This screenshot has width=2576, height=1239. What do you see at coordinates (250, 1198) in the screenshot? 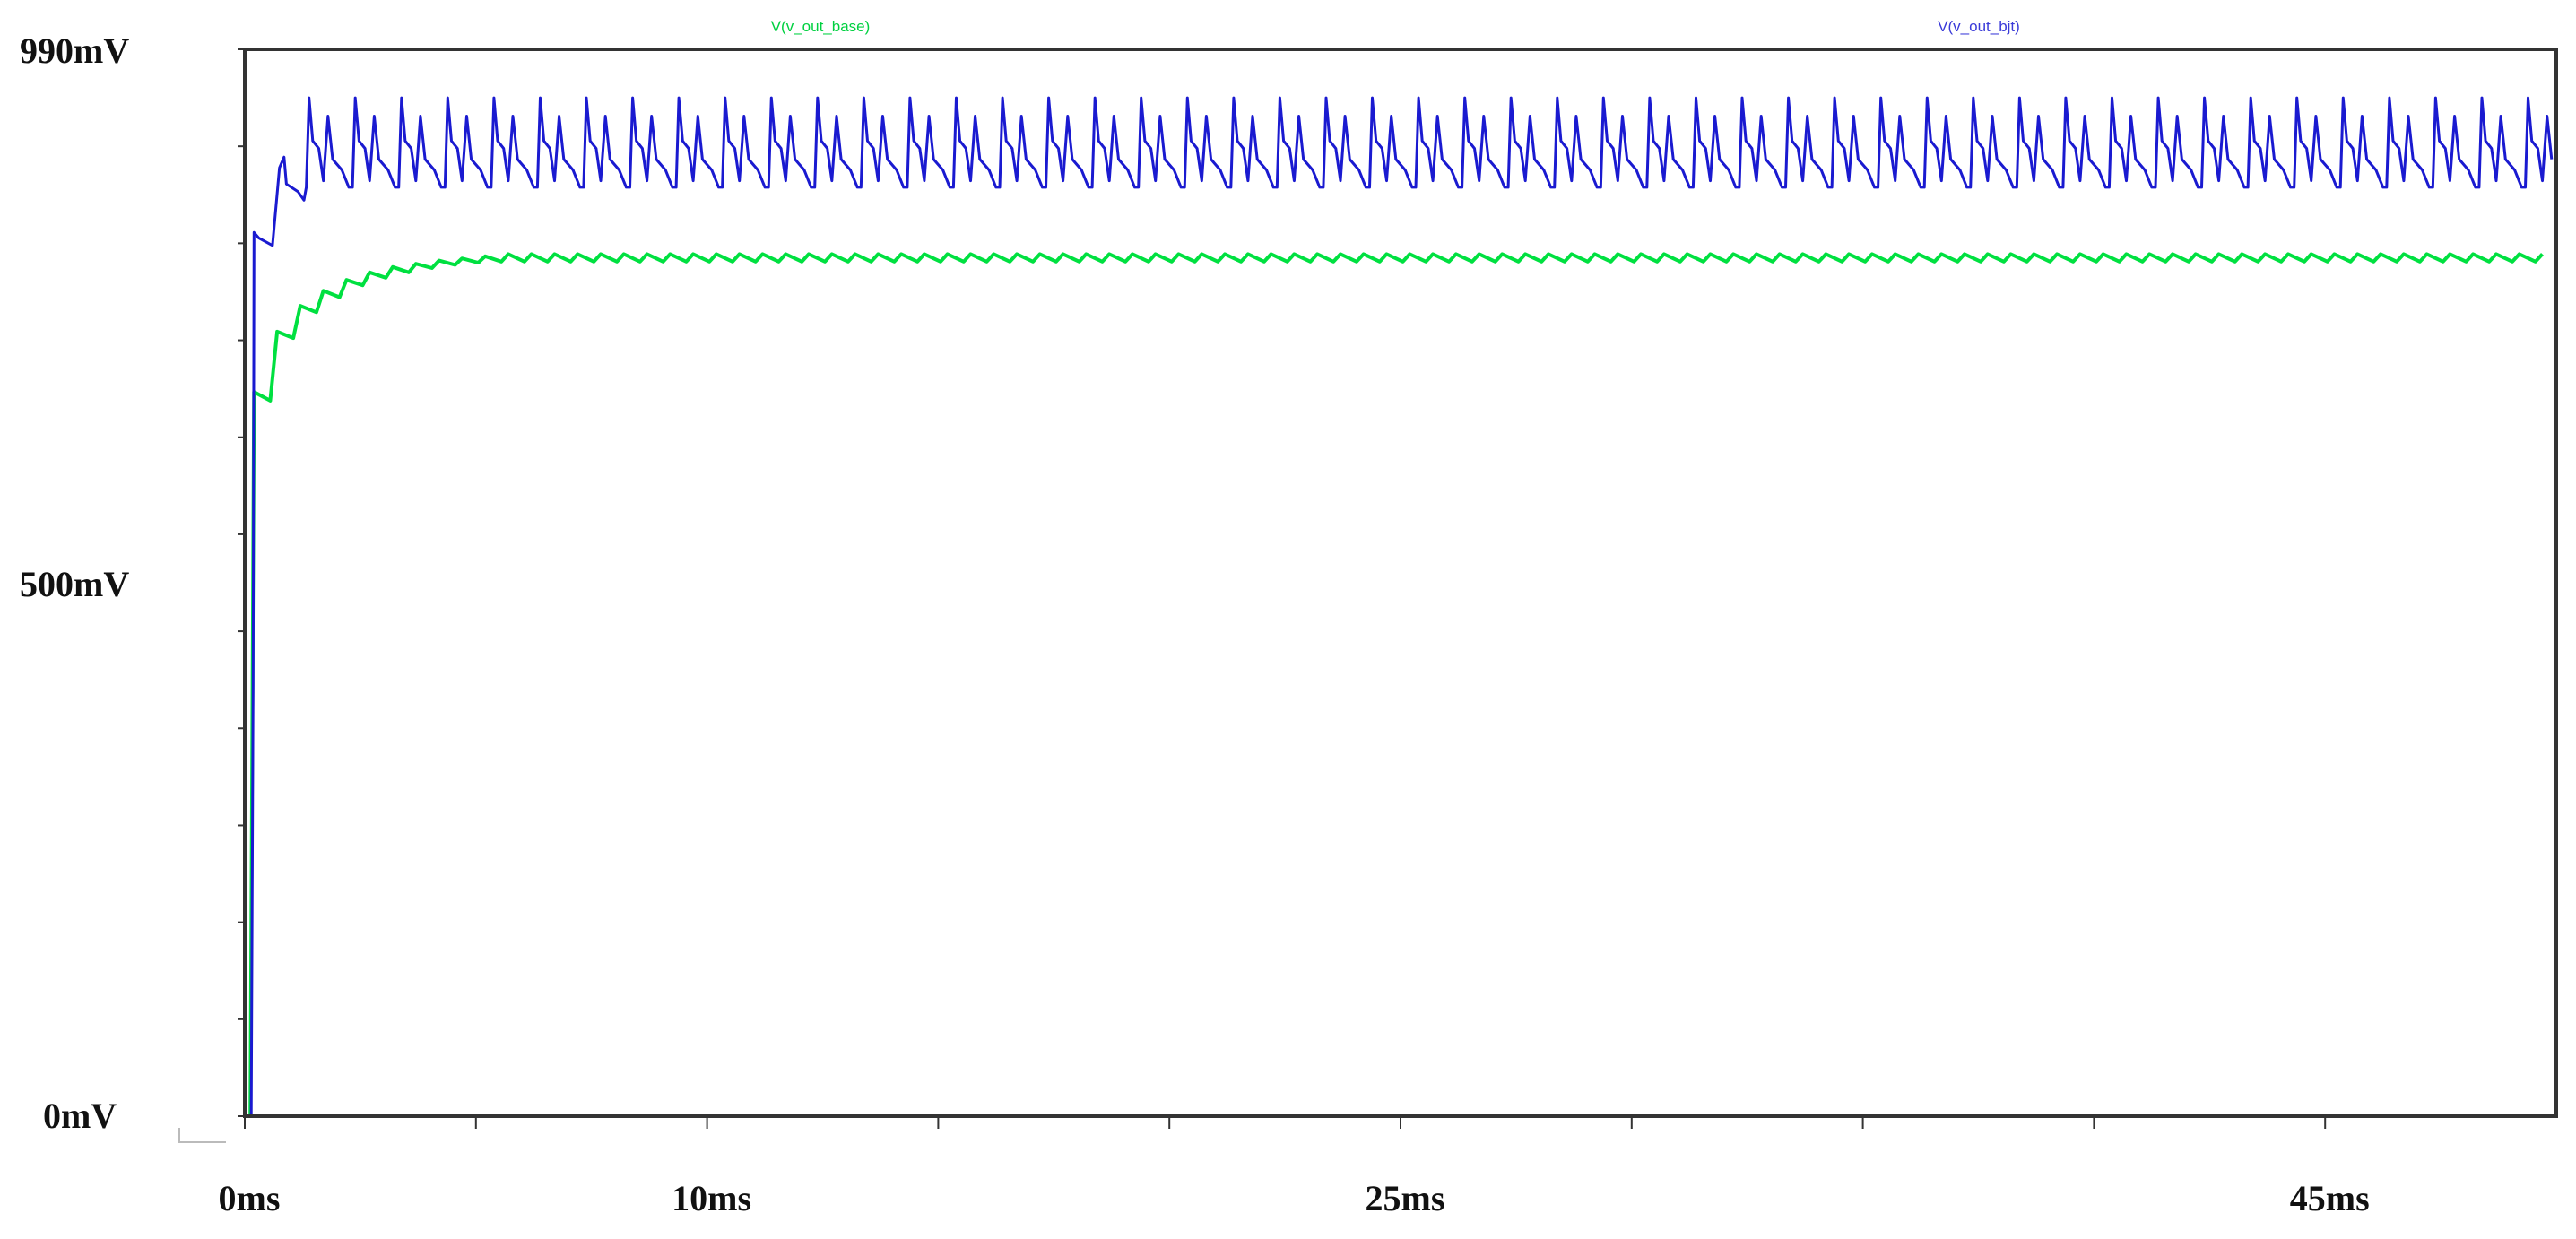
I see `x-tick-label-0: 0ms` at bounding box center [250, 1198].